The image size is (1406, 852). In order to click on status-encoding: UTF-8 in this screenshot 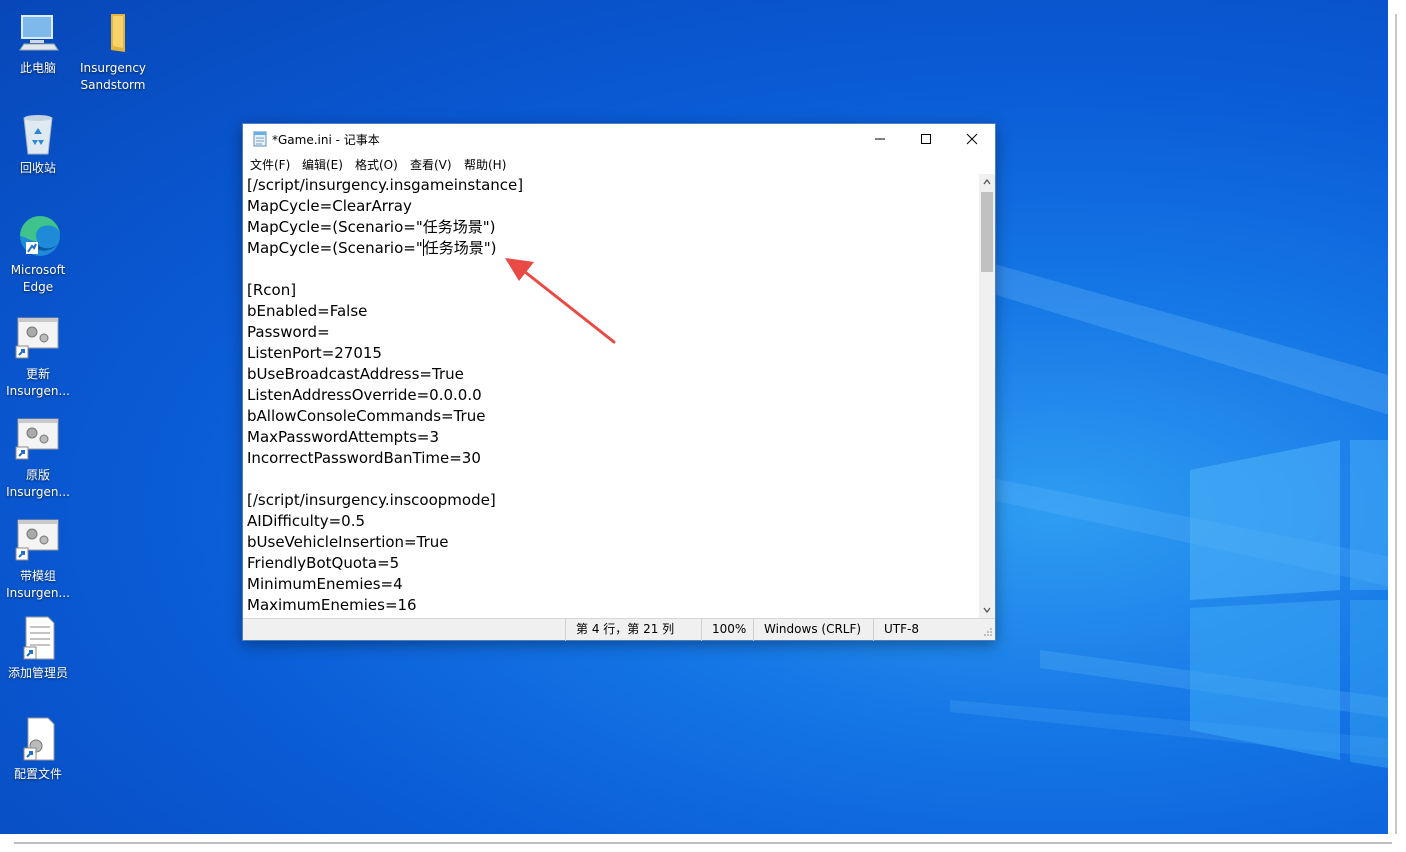, I will do `click(926, 630)`.